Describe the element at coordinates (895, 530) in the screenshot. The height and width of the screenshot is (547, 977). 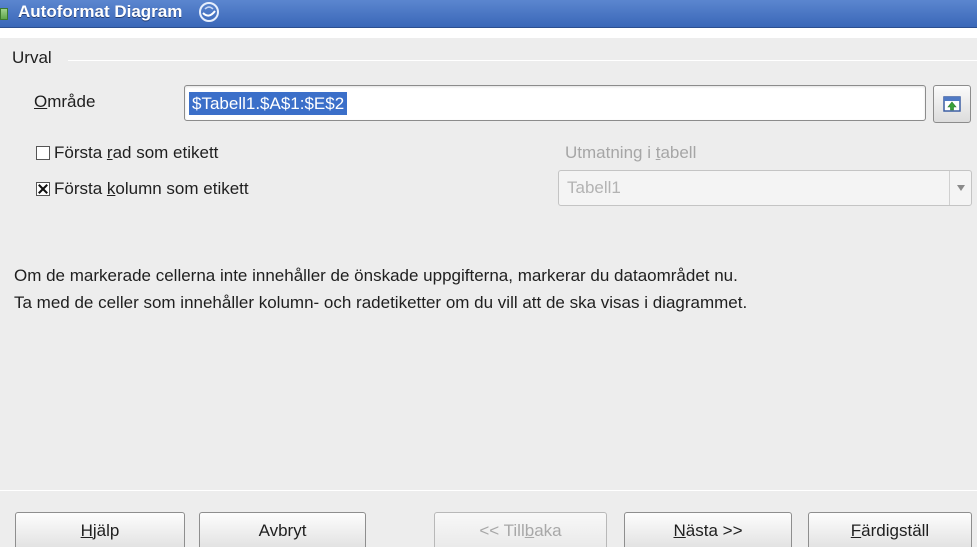
I see `finish-label: ärdigställ` at that location.